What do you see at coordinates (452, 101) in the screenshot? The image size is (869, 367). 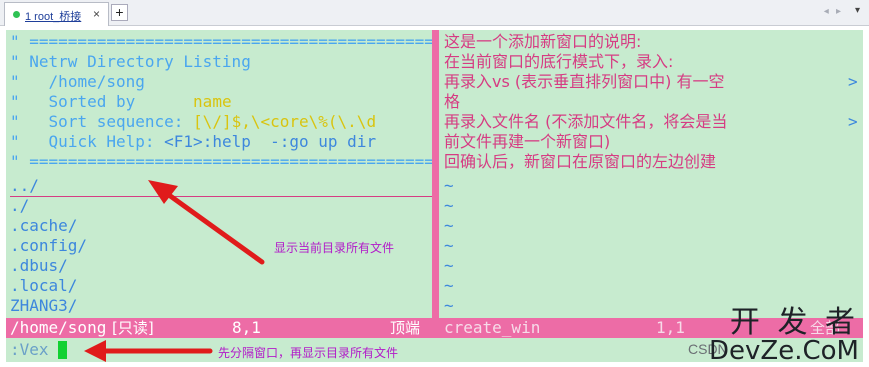 I see `note-line-4: 格` at bounding box center [452, 101].